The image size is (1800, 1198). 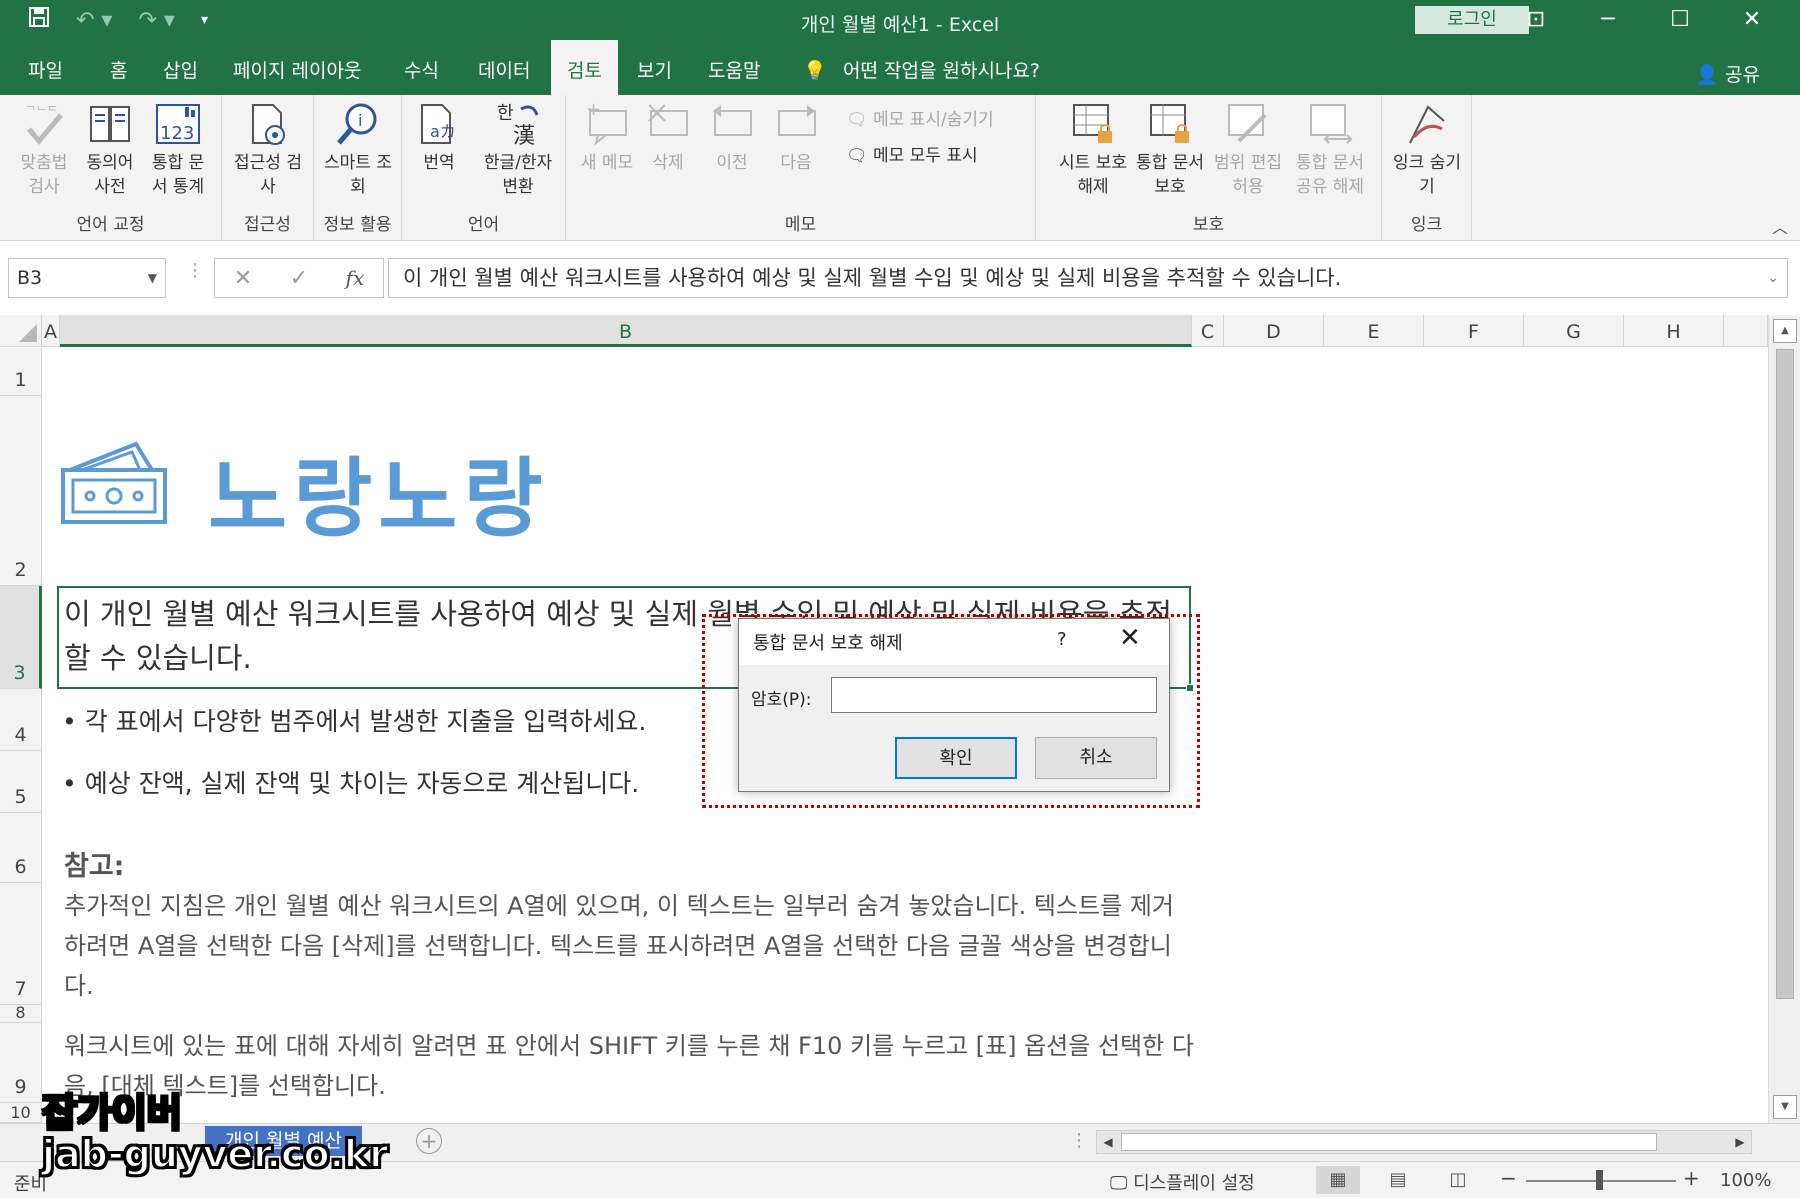 What do you see at coordinates (1785, 1107) in the screenshot?
I see `scroll-down-icon: ▼` at bounding box center [1785, 1107].